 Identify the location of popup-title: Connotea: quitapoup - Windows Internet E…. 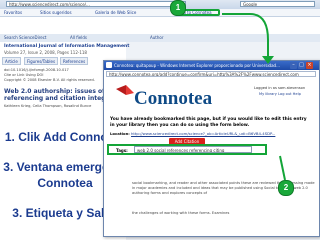
(197, 65).